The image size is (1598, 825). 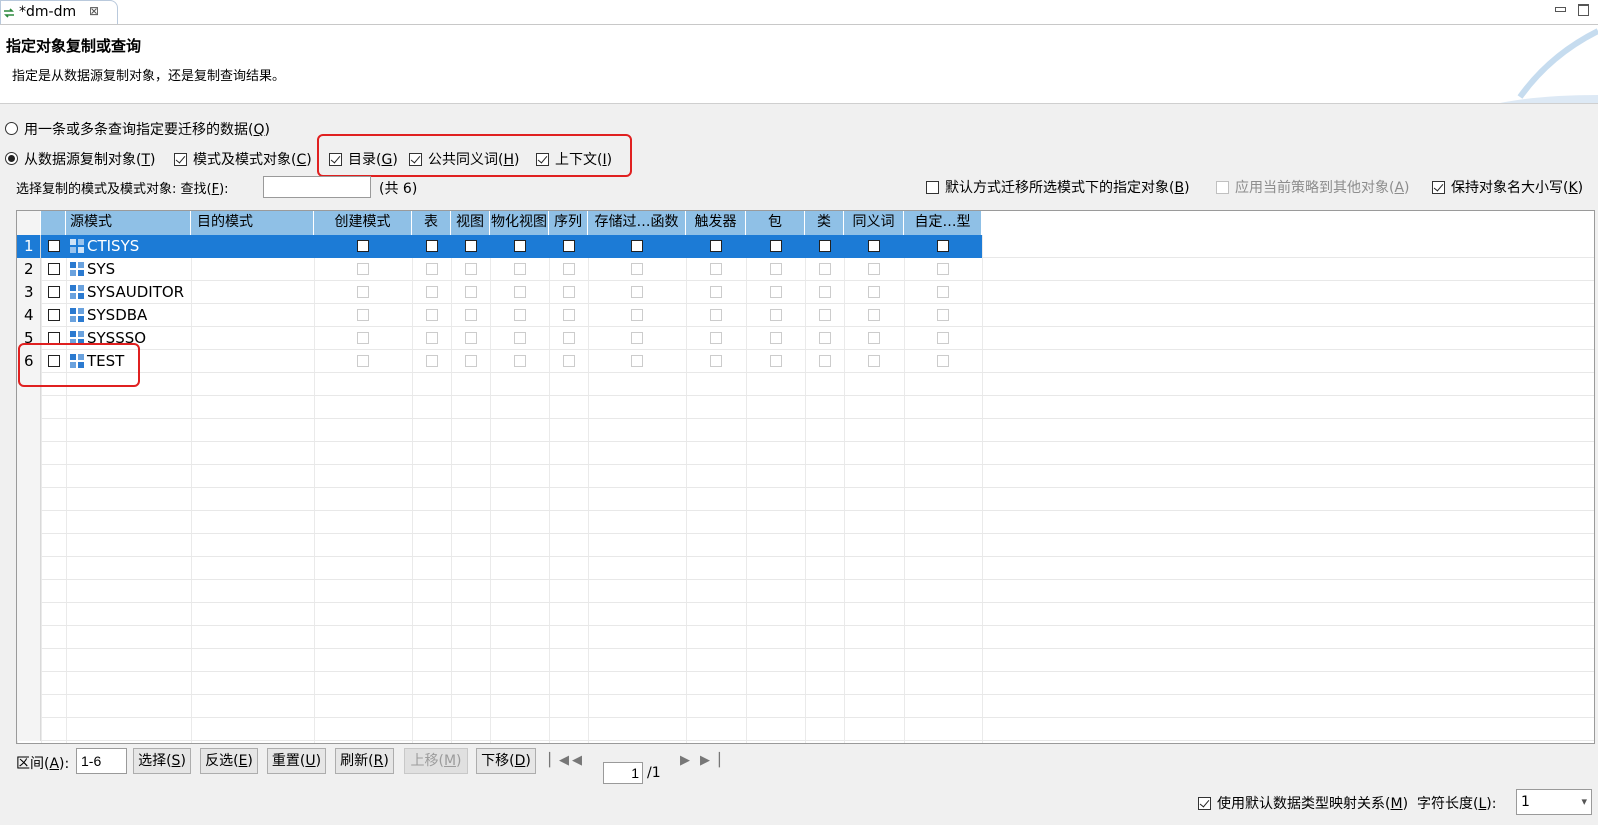 What do you see at coordinates (583, 159) in the screenshot?
I see `context-label: 上下文(I)` at bounding box center [583, 159].